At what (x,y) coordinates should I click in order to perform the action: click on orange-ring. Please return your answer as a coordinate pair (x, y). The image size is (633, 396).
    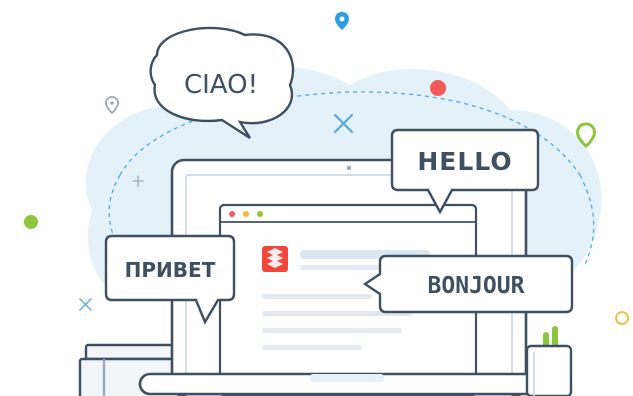
    Looking at the image, I should click on (622, 318).